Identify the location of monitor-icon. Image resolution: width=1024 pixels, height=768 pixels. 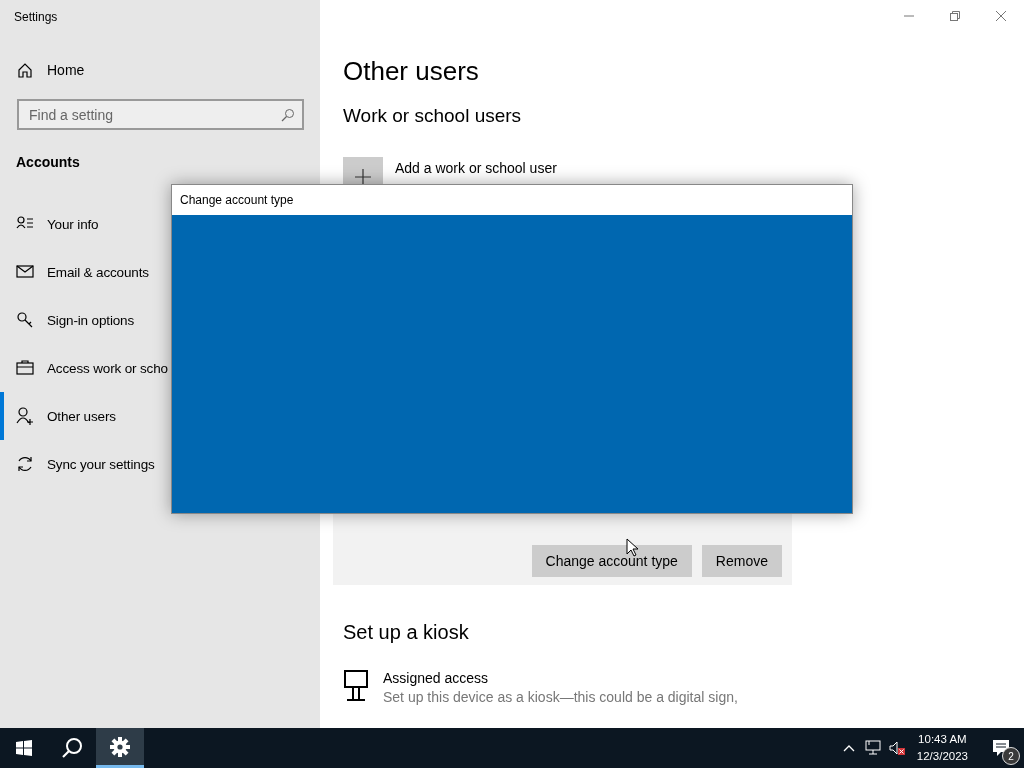
(872, 748).